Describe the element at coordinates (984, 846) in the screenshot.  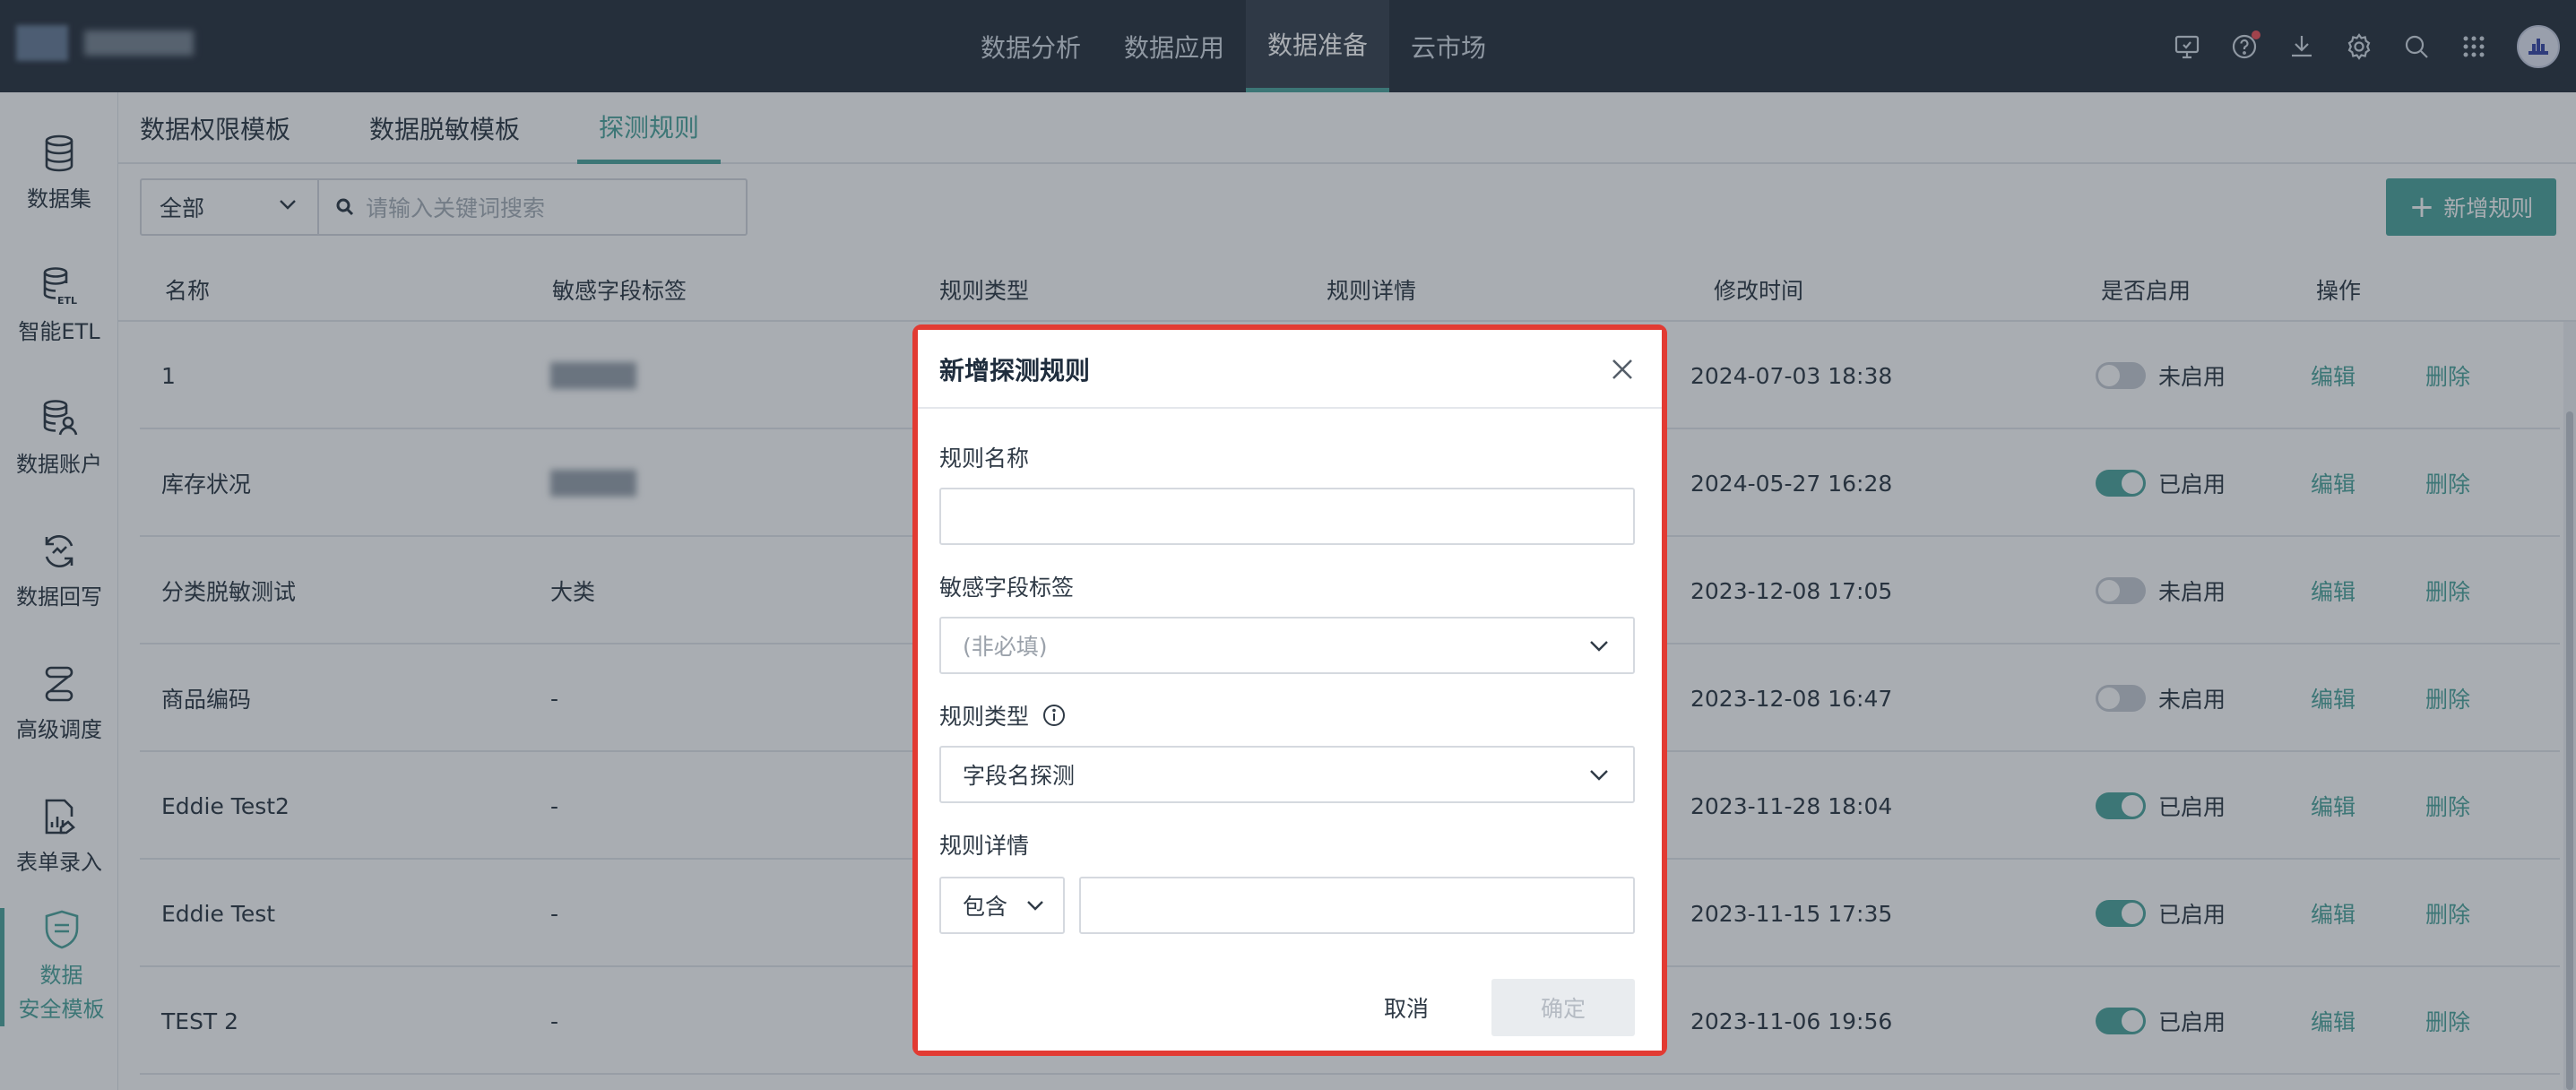
I see `rule-detail-label: 规则详情` at that location.